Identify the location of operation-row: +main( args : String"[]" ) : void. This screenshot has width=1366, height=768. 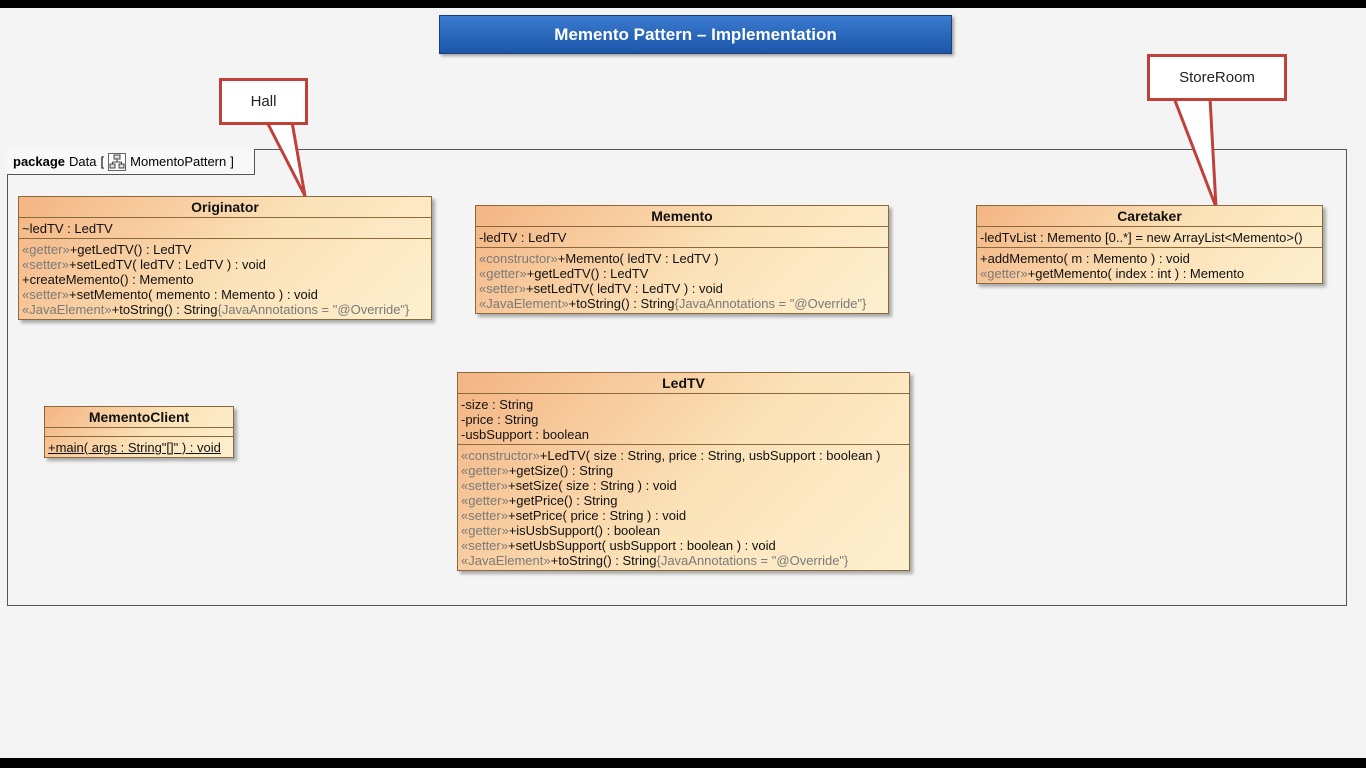
(134, 447).